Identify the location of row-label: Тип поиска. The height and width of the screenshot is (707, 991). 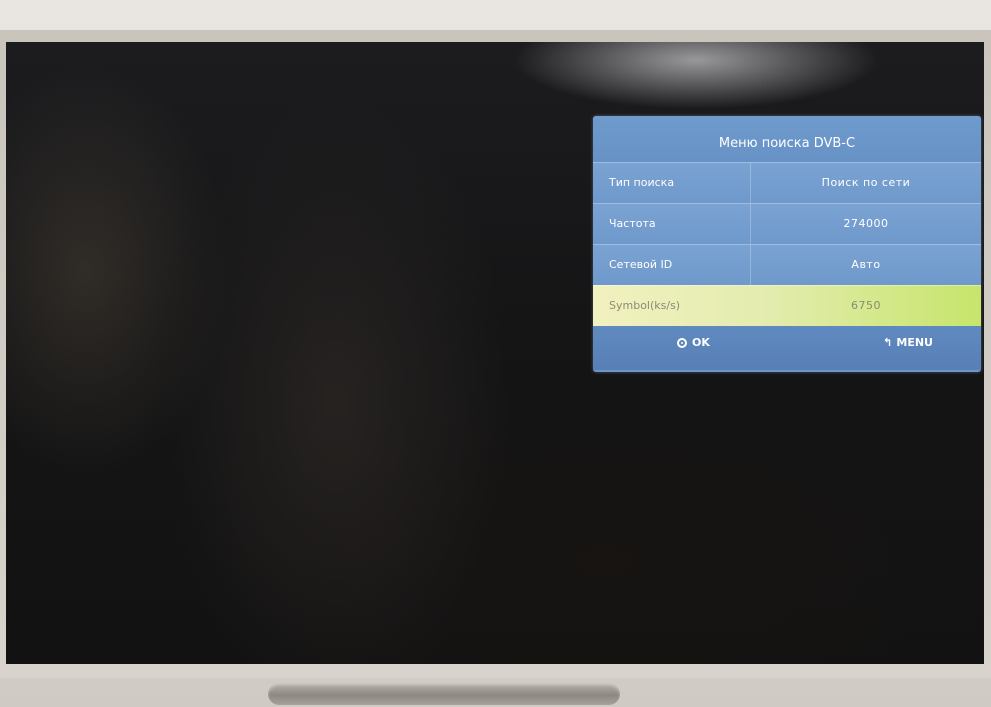
(642, 182).